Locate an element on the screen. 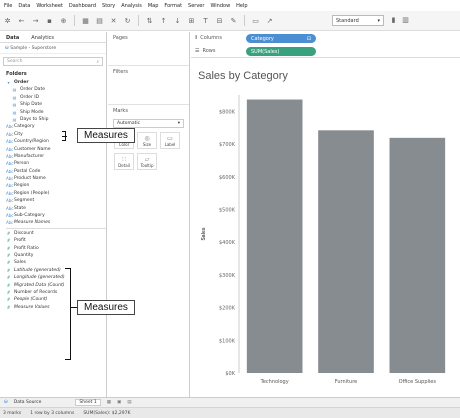 Image resolution: width=460 pixels, height=418 pixels. datasource-tab-icon: ⛁ is located at coordinates (6, 402).